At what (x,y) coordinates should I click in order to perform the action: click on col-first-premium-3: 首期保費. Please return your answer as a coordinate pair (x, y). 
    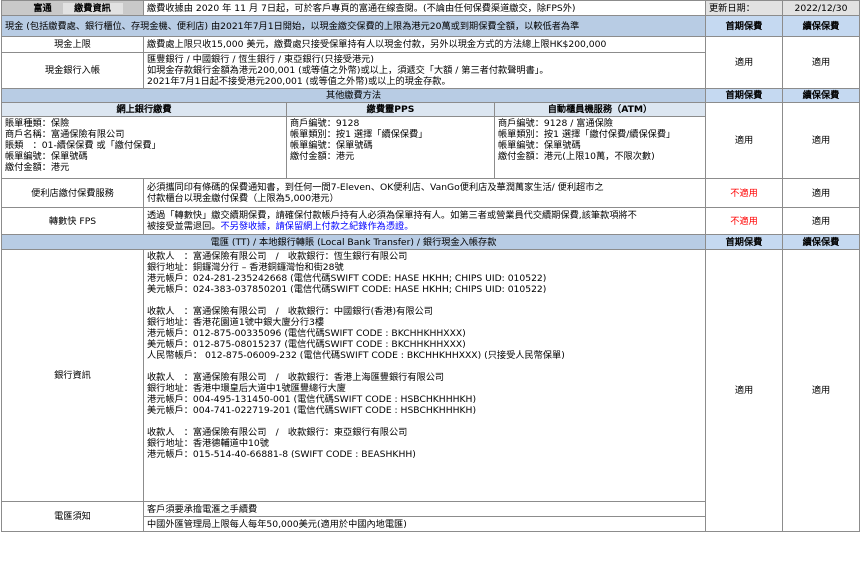
    Looking at the image, I should click on (744, 242).